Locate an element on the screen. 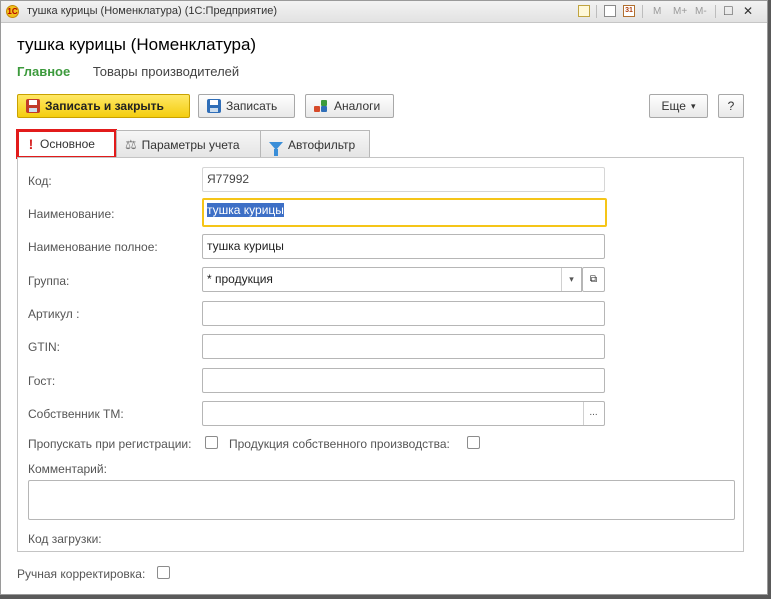  owner-tm-label: Собственник ТМ: is located at coordinates (76, 414).